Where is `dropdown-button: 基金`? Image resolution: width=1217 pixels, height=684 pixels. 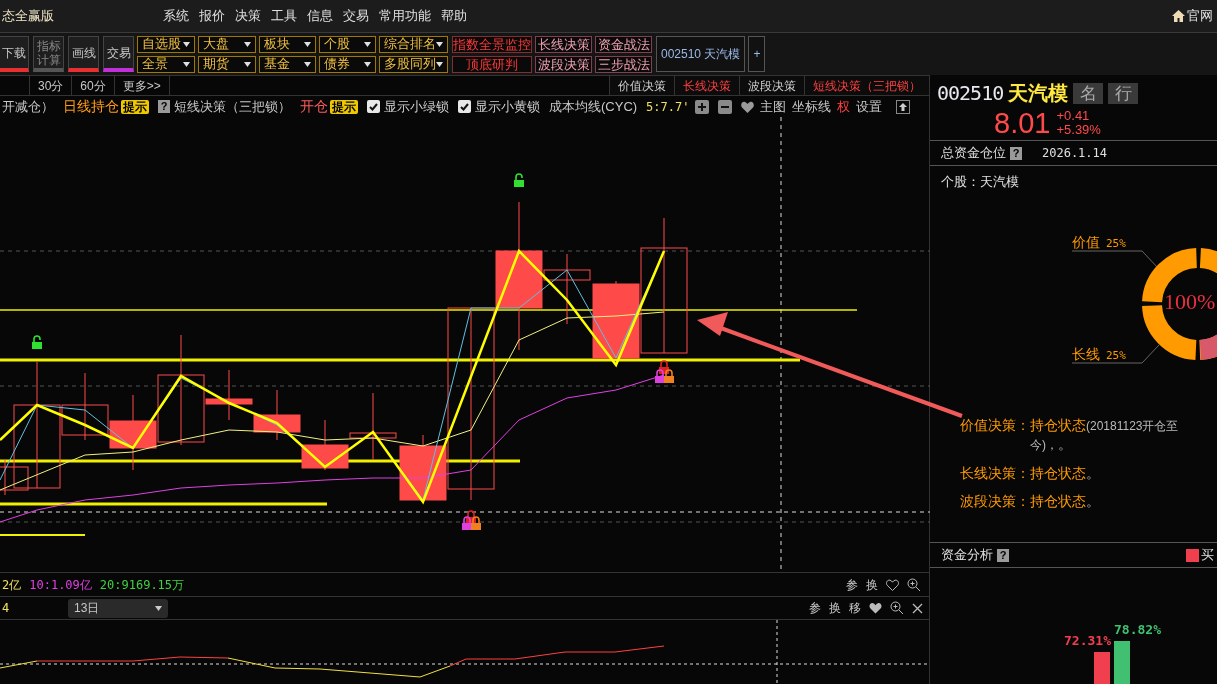 dropdown-button: 基金 is located at coordinates (287, 64).